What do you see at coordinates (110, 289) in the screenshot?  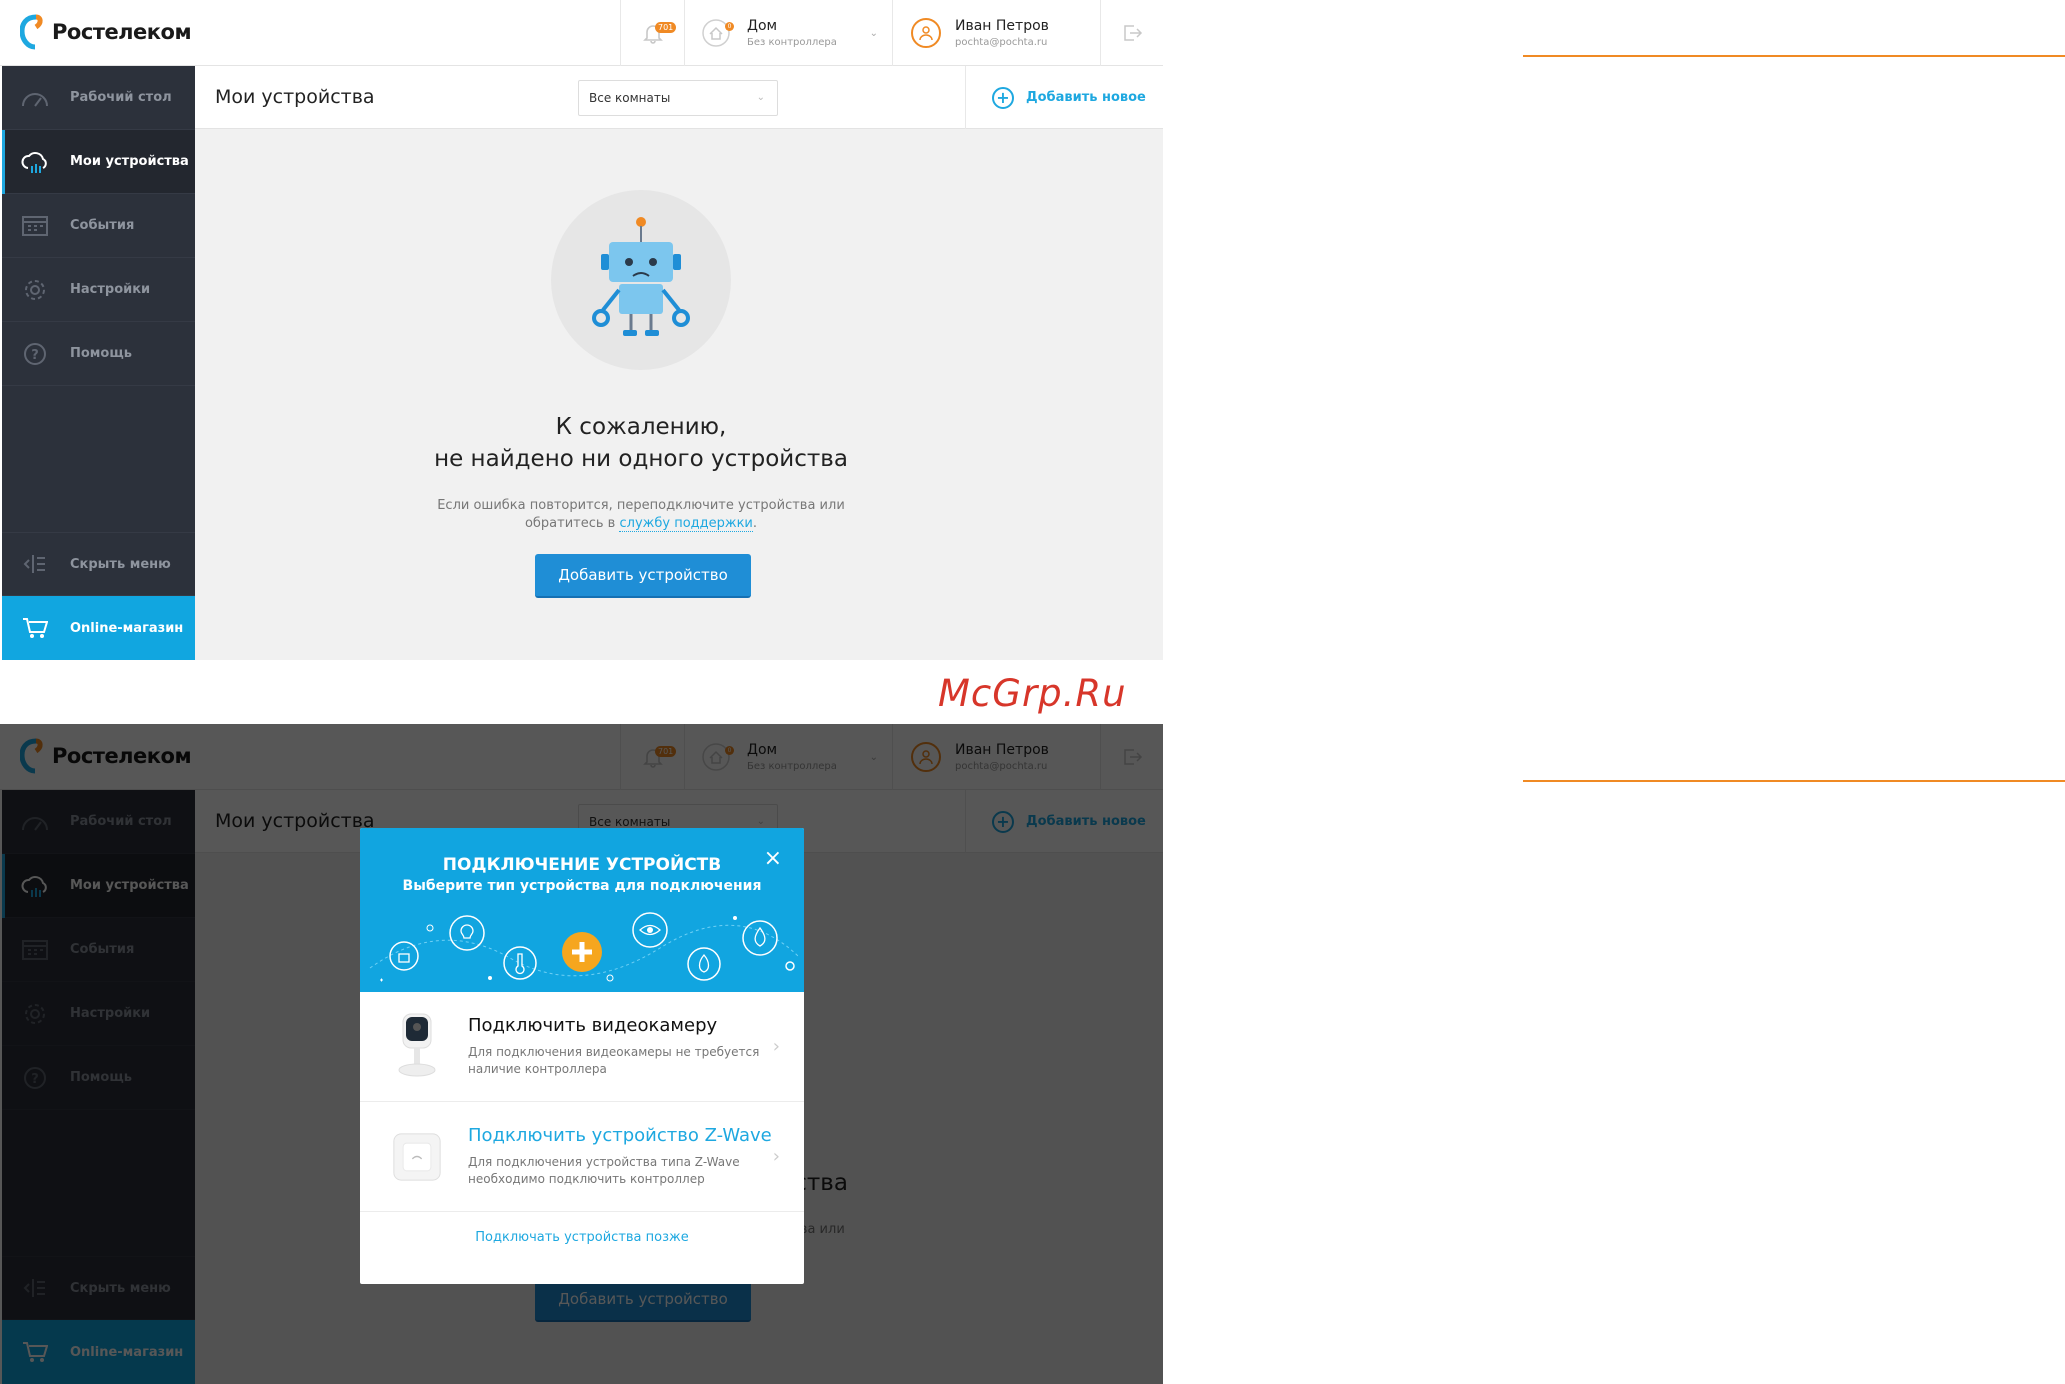 I see `sidebar-item-label: Настройки` at bounding box center [110, 289].